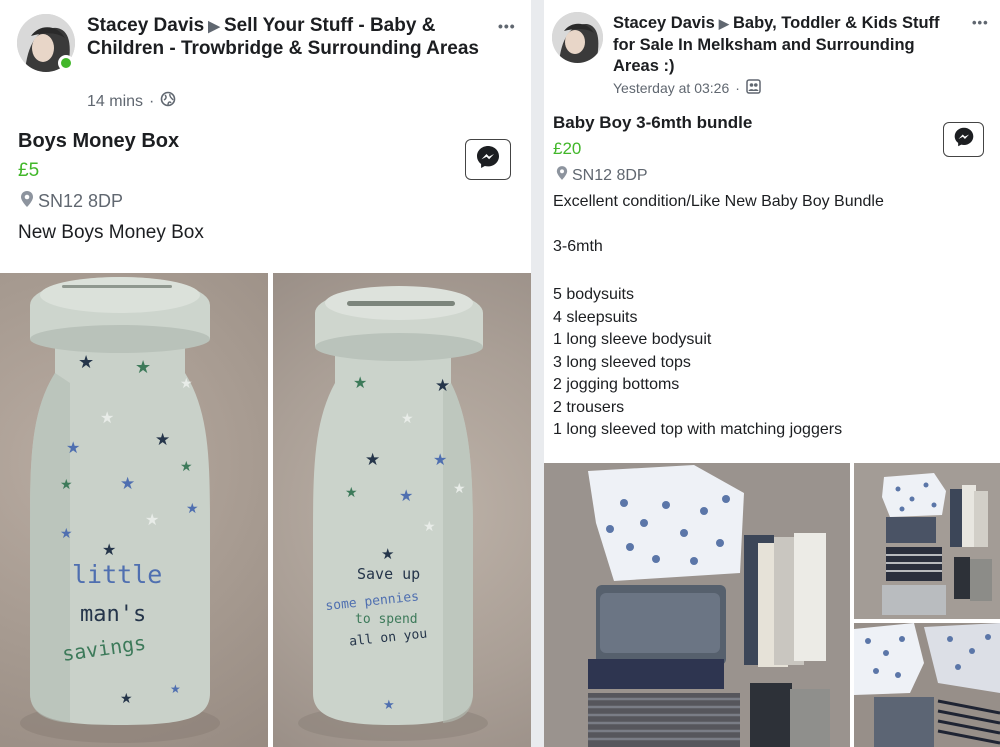 The height and width of the screenshot is (747, 1000). I want to click on group-icon, so click(753, 88).